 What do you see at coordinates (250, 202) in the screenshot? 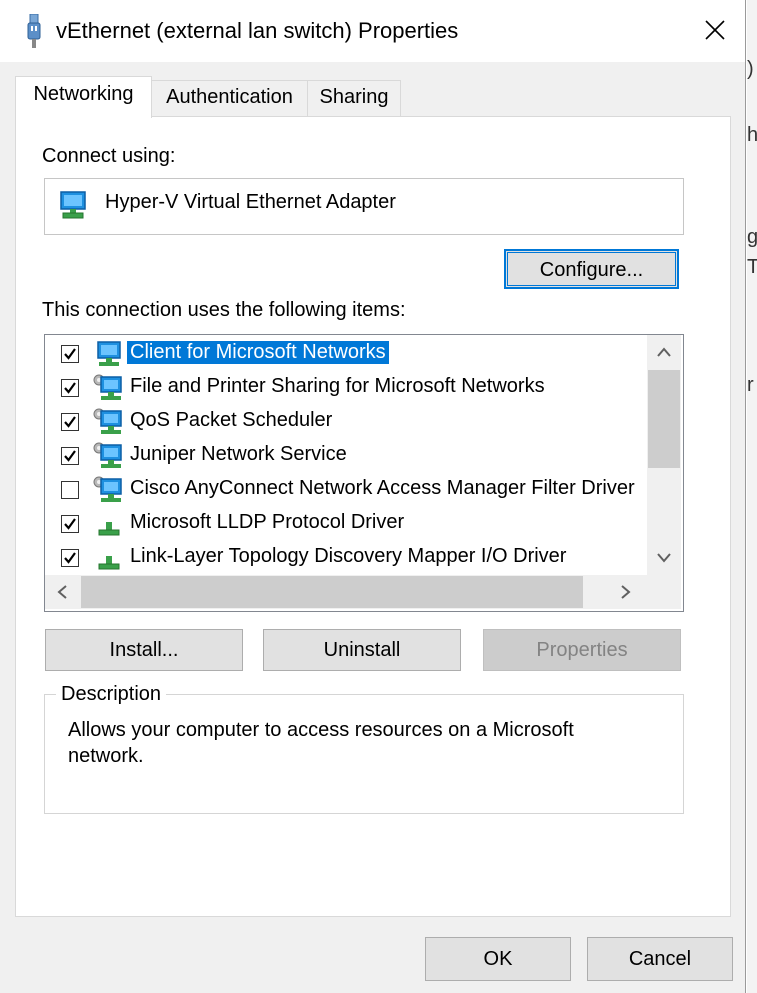
I see `adapter-name: Hyper-V Virtual Ethernet Adapter` at bounding box center [250, 202].